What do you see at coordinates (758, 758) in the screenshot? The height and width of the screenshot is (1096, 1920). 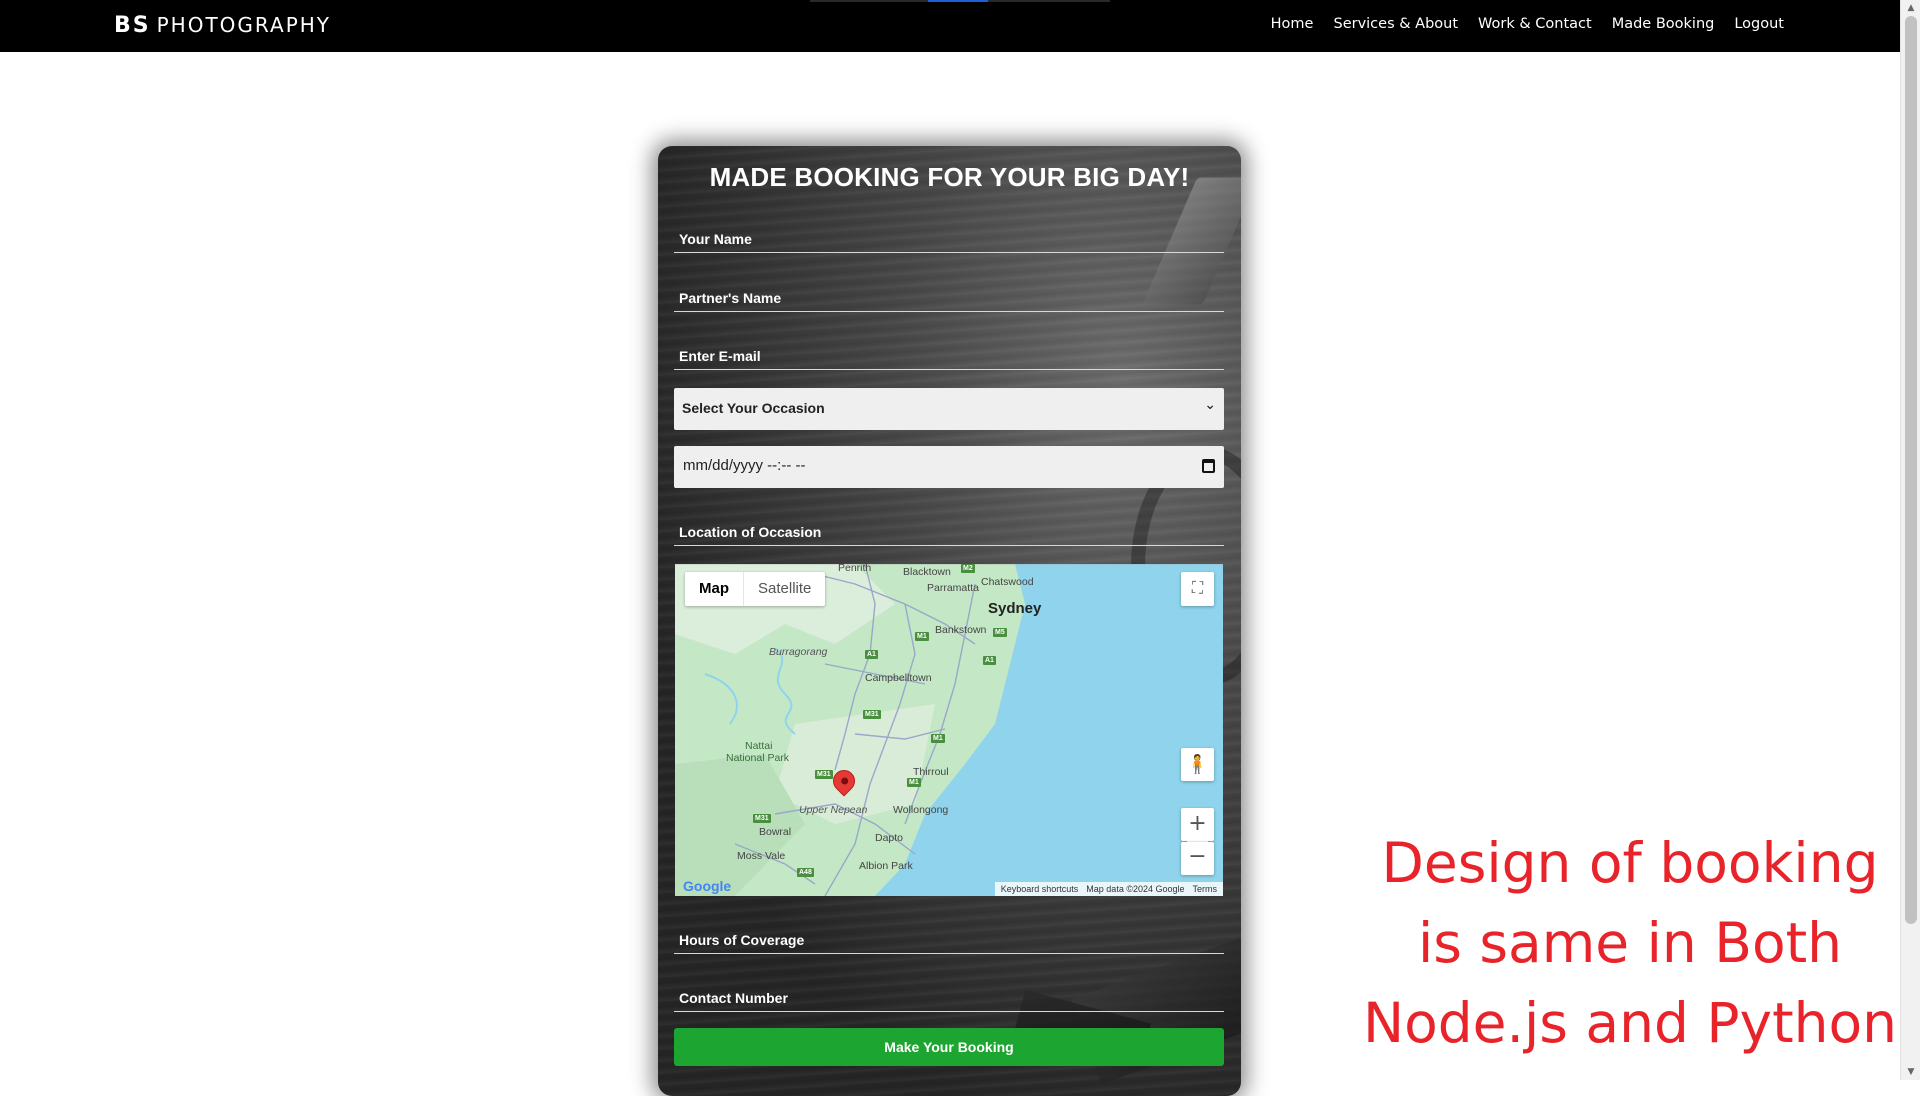 I see `map-label: National Park` at bounding box center [758, 758].